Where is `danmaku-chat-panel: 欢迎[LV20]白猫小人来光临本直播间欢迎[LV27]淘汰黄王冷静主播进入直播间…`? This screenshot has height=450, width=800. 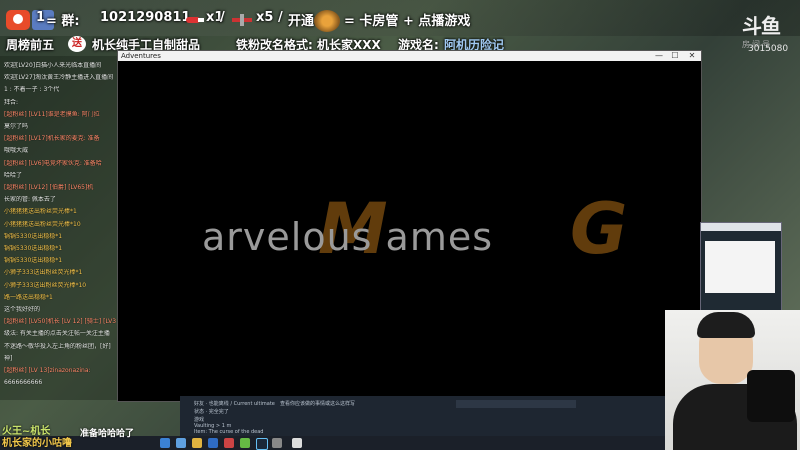 danmaku-chat-panel: 欢迎[LV20]白猫小人来光临本直播间欢迎[LV27]淘汰黄王冷静主播进入直播间… is located at coordinates (59, 228).